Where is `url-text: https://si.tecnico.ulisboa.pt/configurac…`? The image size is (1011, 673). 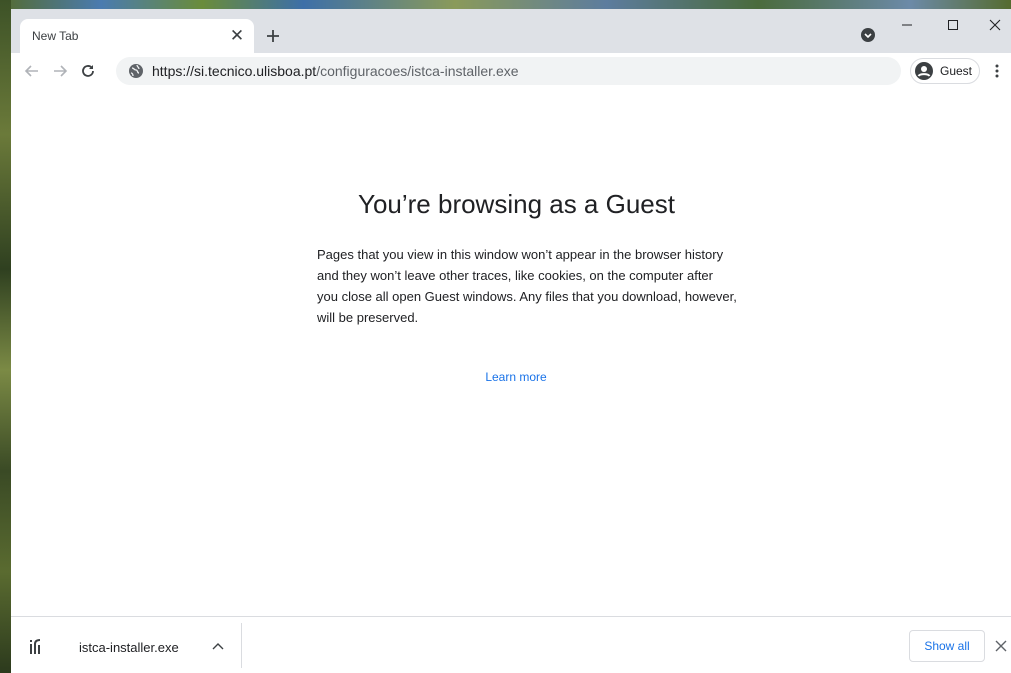
url-text: https://si.tecnico.ulisboa.pt/configurac… is located at coordinates (335, 71).